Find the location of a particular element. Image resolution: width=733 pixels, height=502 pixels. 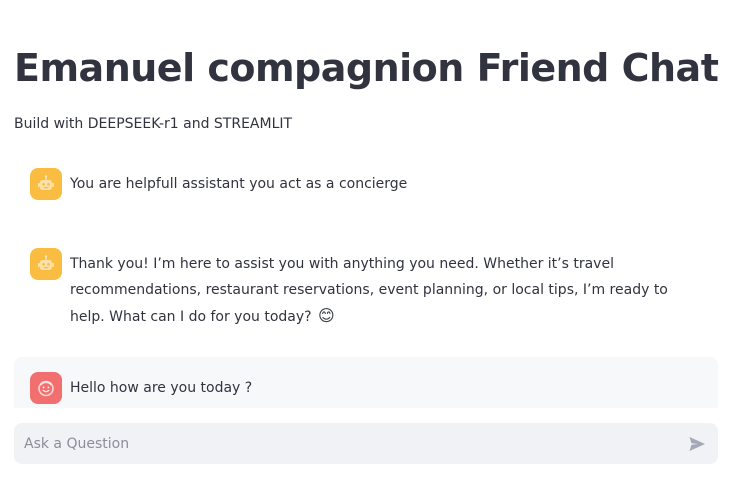

chat-input-container is located at coordinates (366, 443).